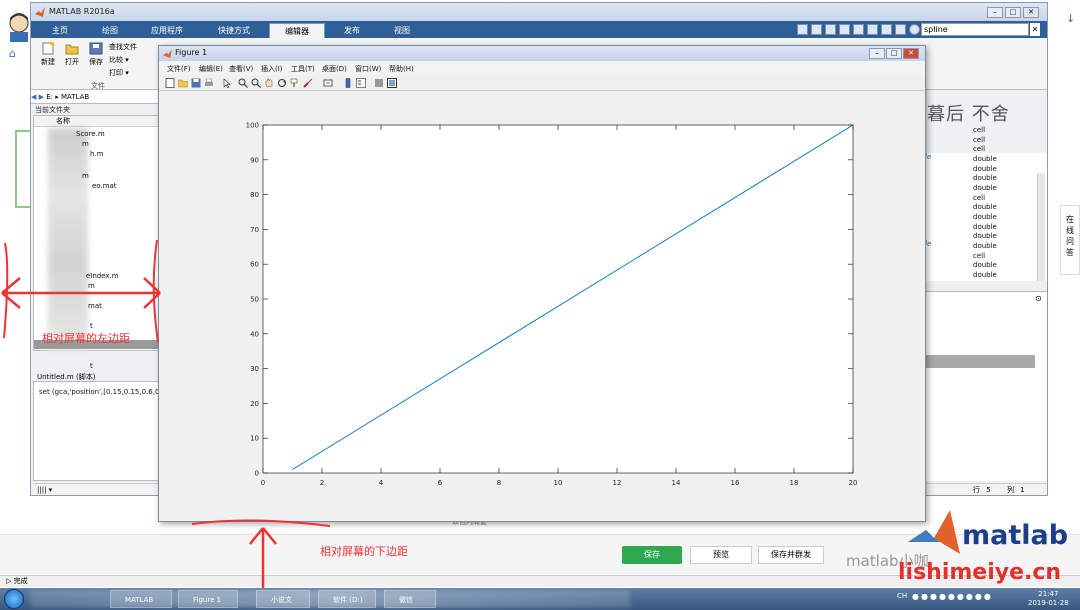 The image size is (1080, 610). I want to click on print-button: 打印 ▾, so click(131, 73).